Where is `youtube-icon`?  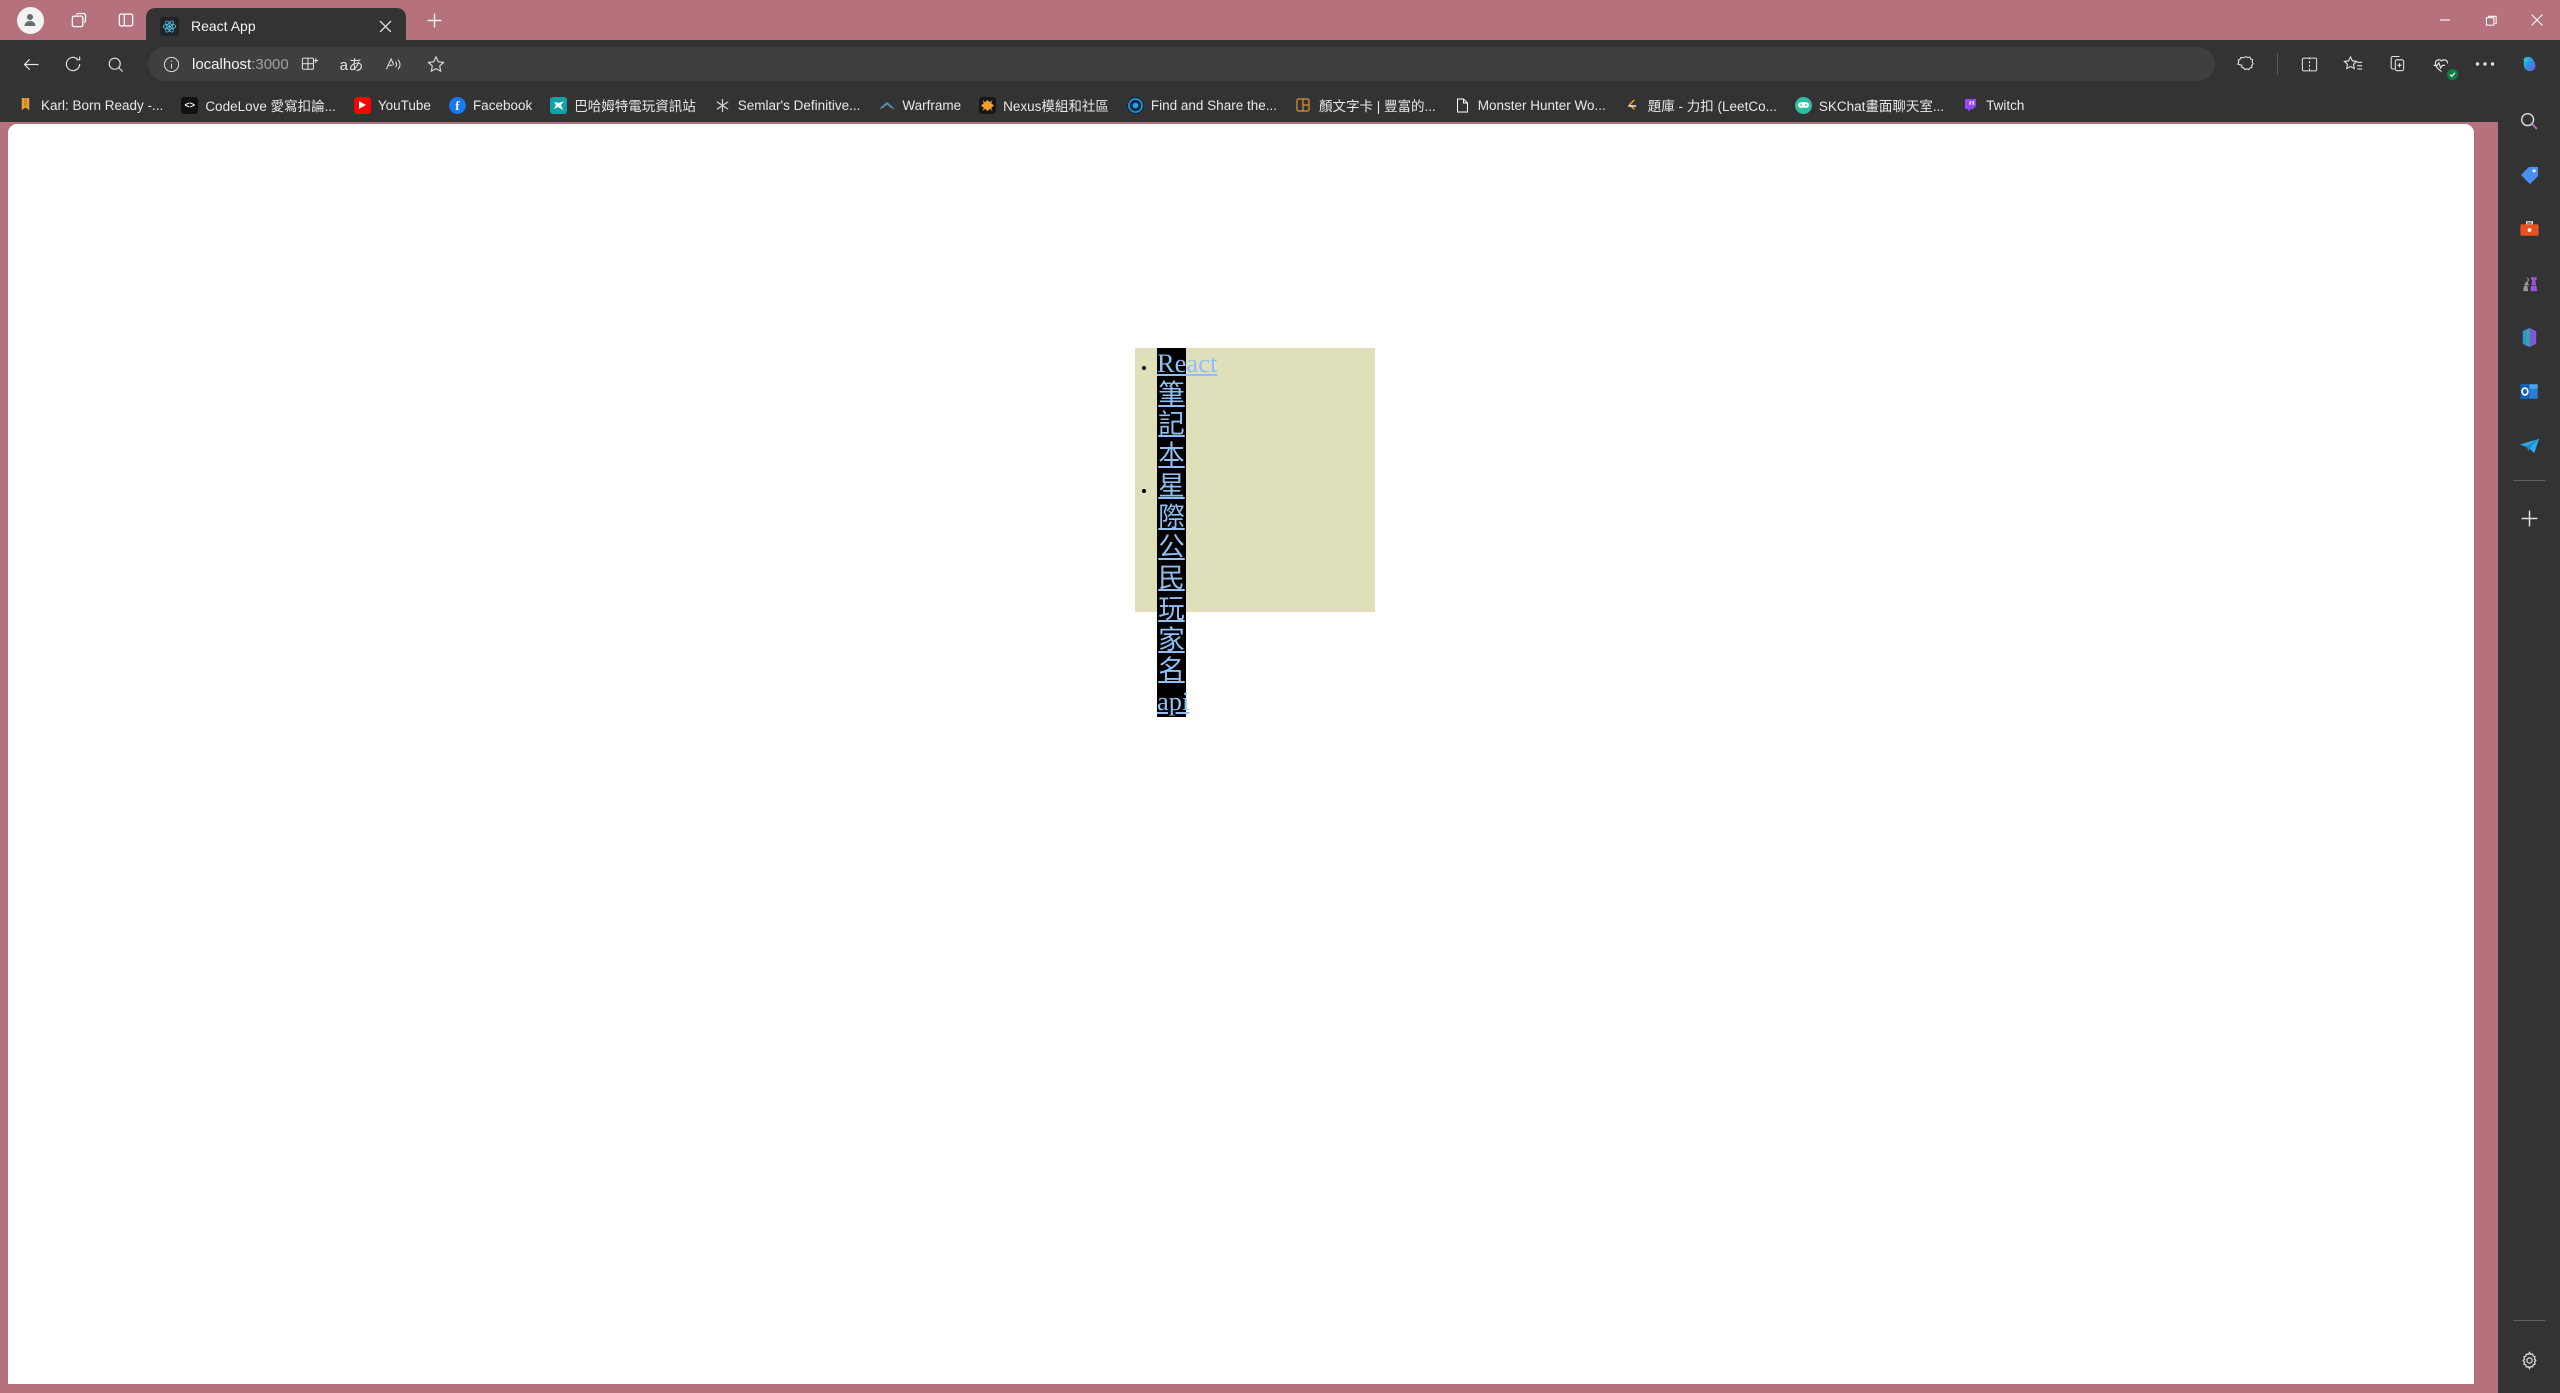 youtube-icon is located at coordinates (362, 105).